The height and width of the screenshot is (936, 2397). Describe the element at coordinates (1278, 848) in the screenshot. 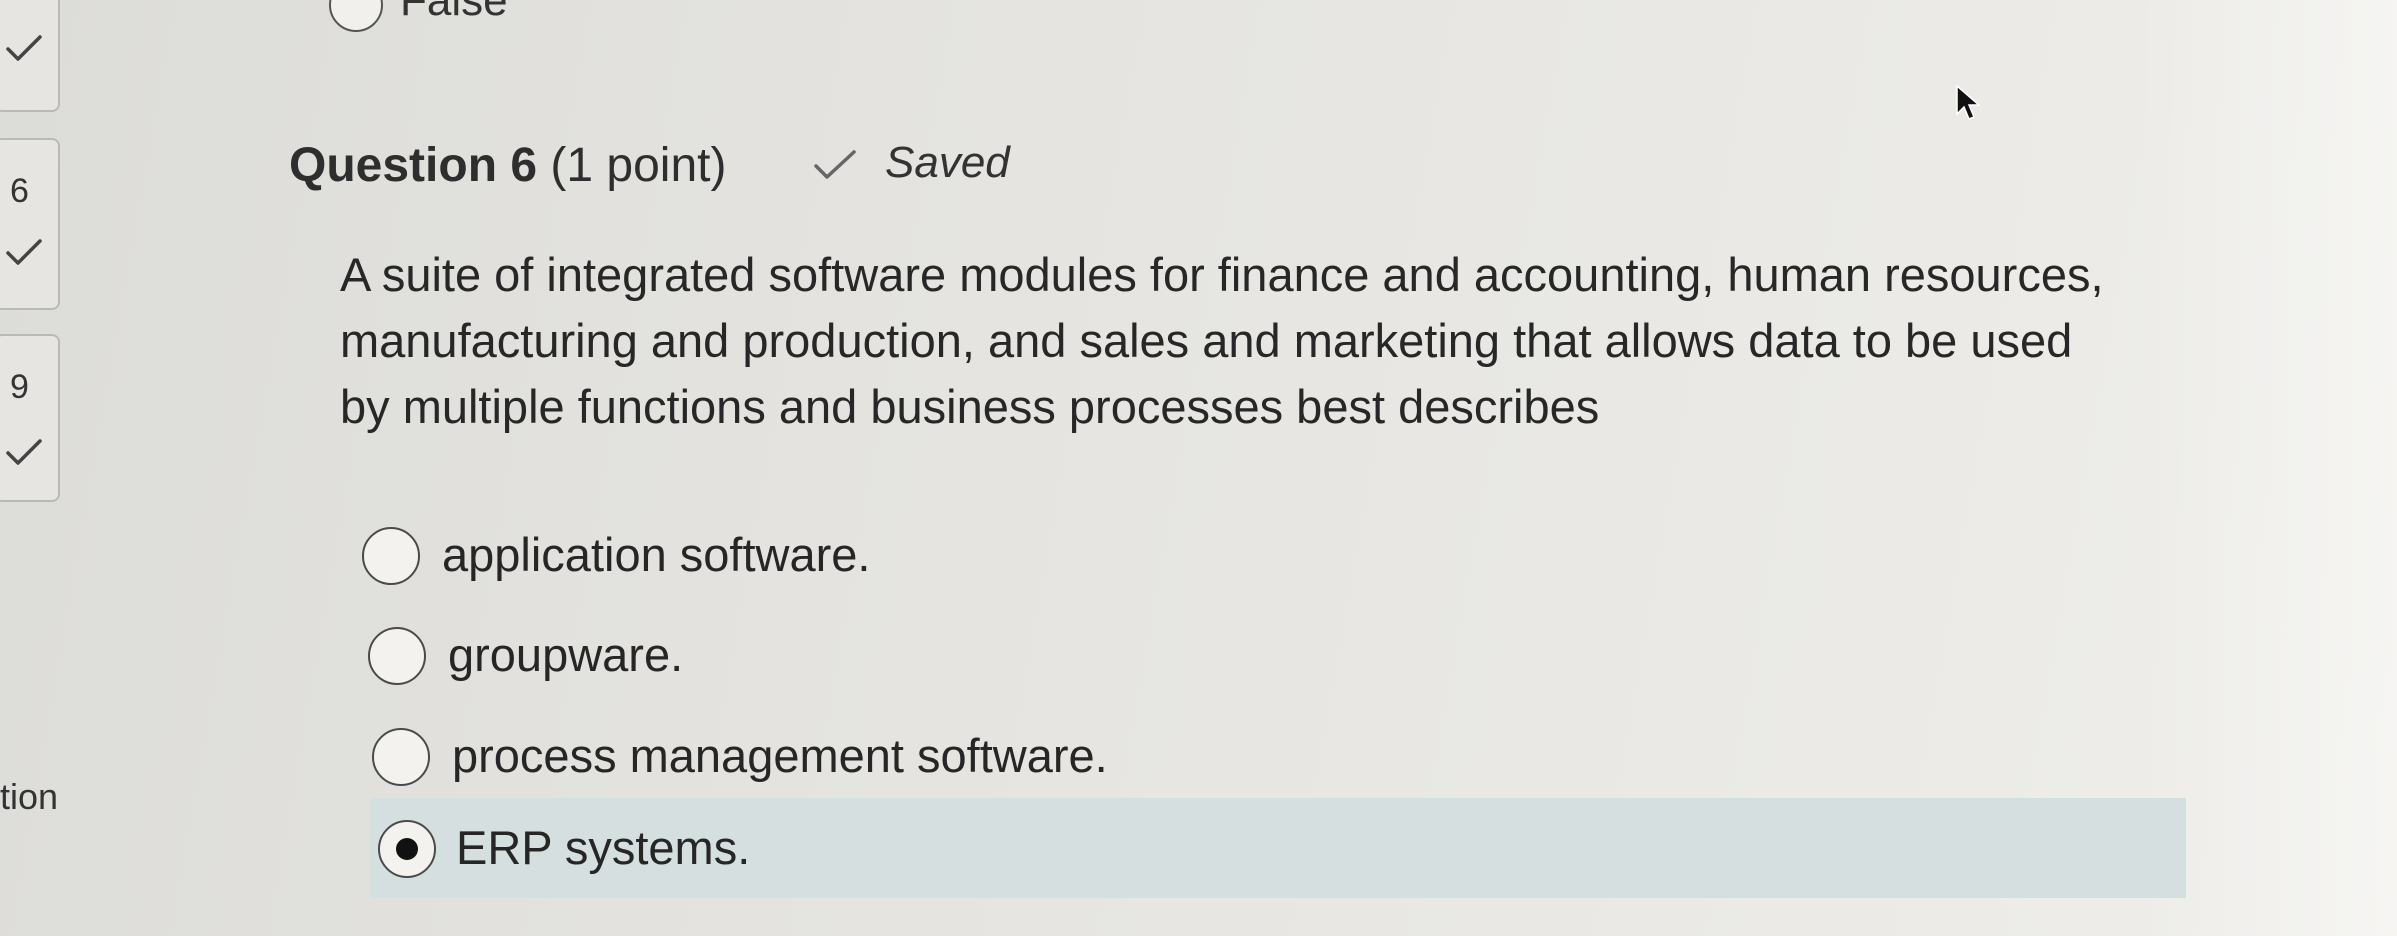

I see `answer-option-selected: ERP systems.` at that location.